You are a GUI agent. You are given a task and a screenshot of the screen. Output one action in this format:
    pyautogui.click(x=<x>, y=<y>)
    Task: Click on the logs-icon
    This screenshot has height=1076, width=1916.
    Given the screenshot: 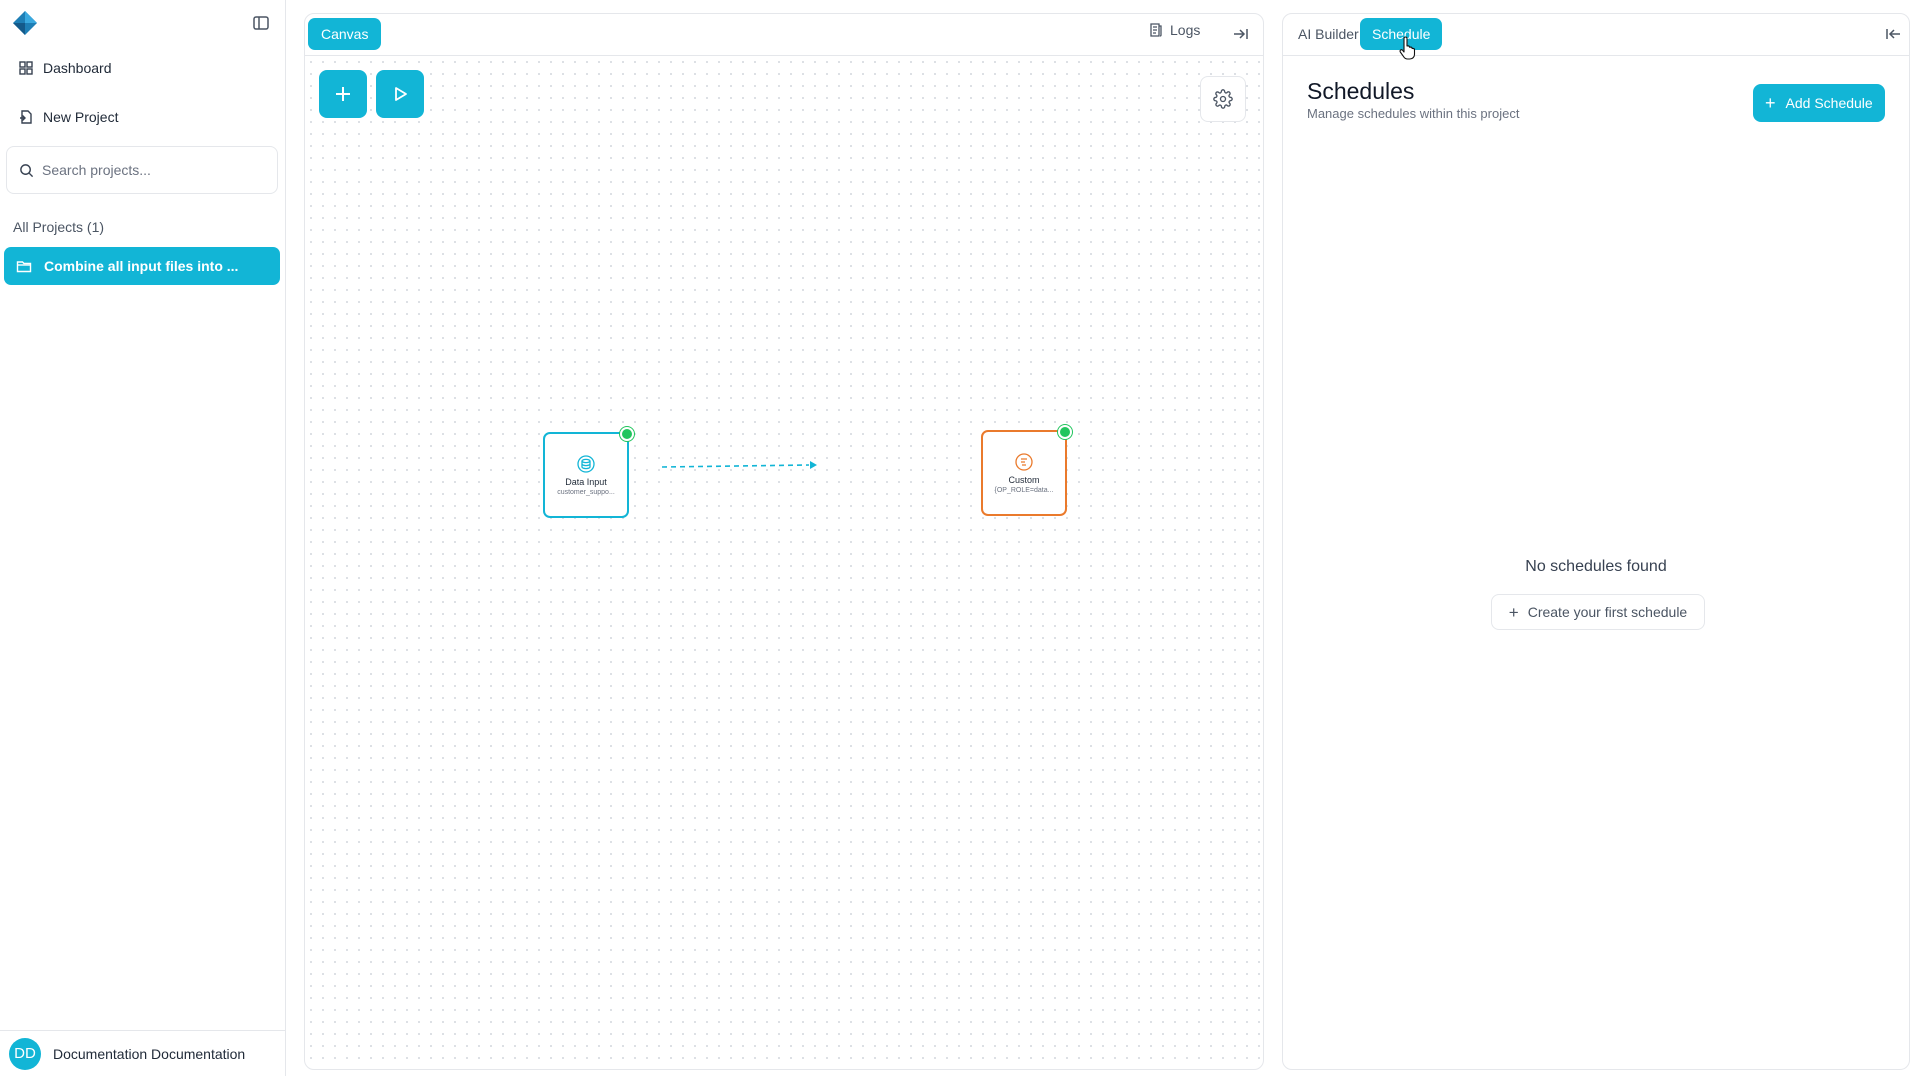 What is the action you would take?
    pyautogui.click(x=1156, y=30)
    